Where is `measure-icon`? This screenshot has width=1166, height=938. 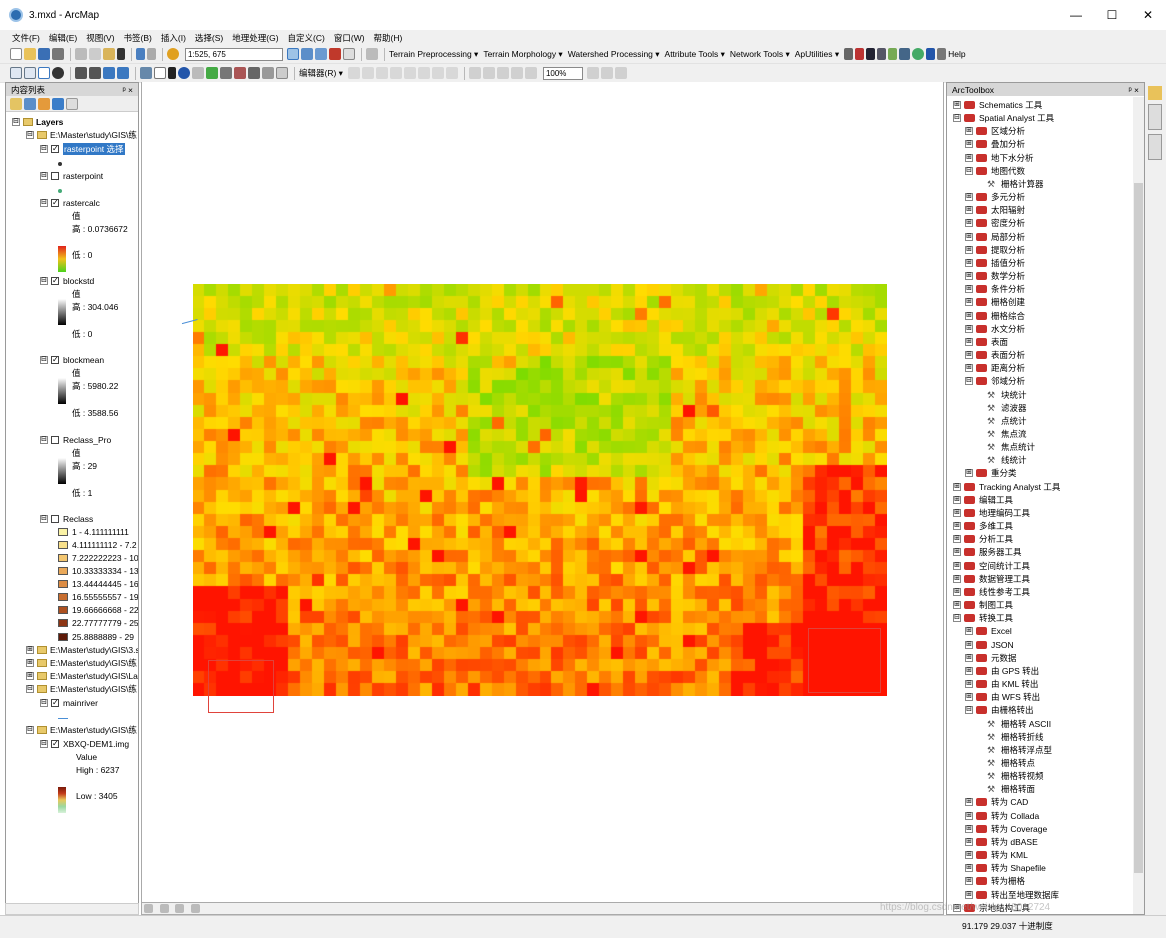
measure-icon is located at coordinates (226, 73).